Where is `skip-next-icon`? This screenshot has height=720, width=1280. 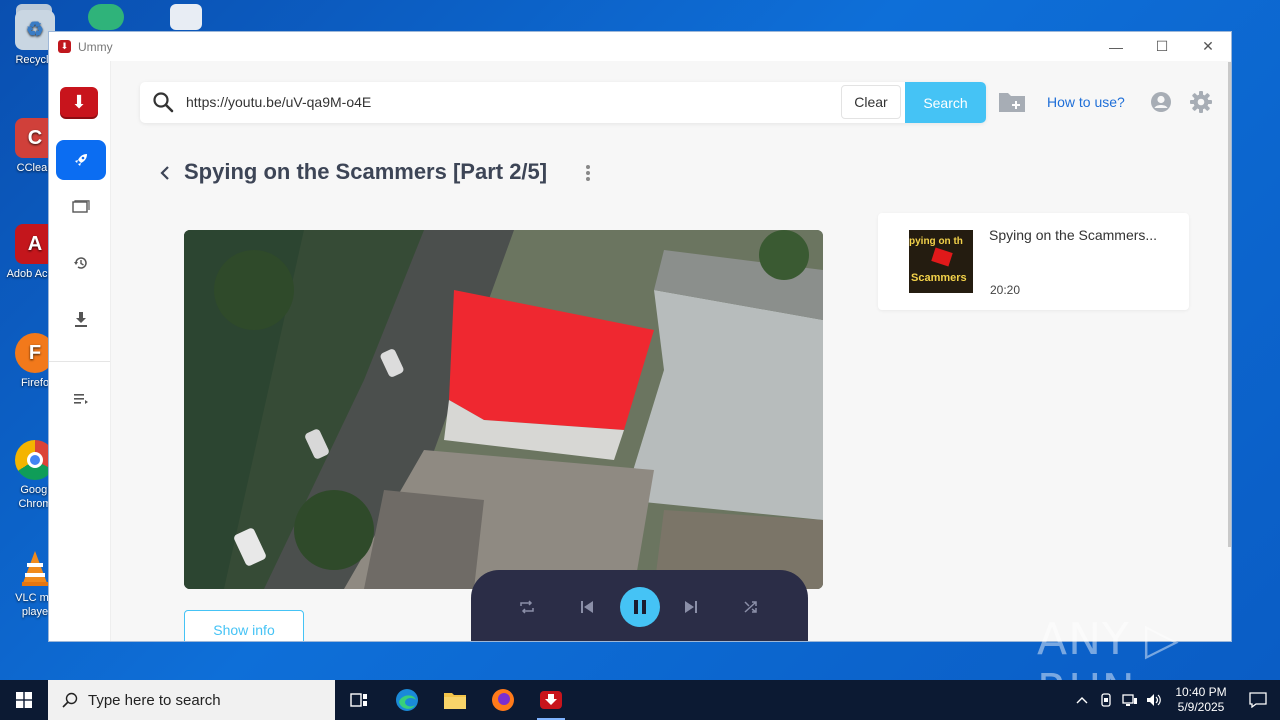
skip-next-icon is located at coordinates (691, 607).